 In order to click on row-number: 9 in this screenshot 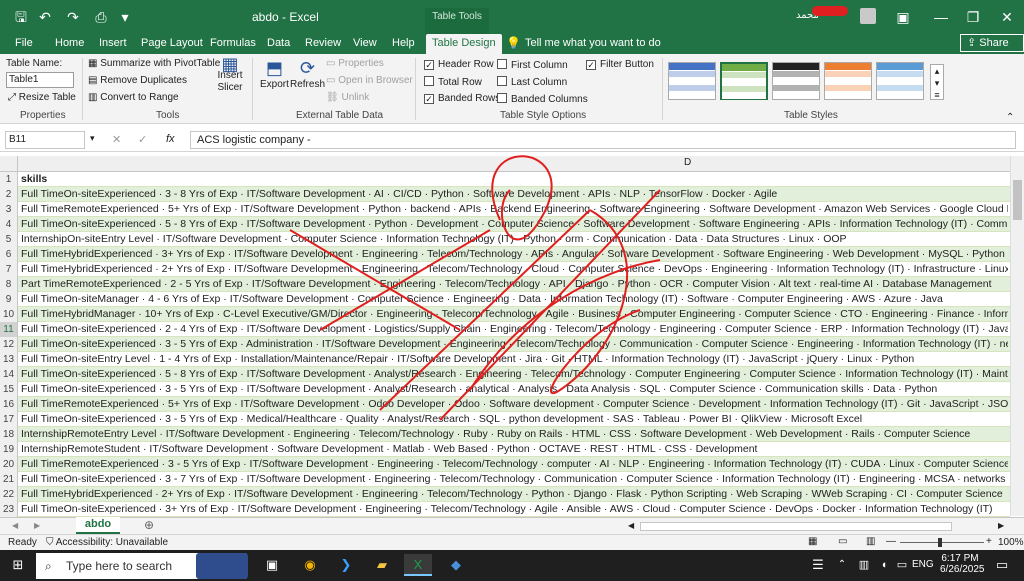, I will do `click(9, 299)`.